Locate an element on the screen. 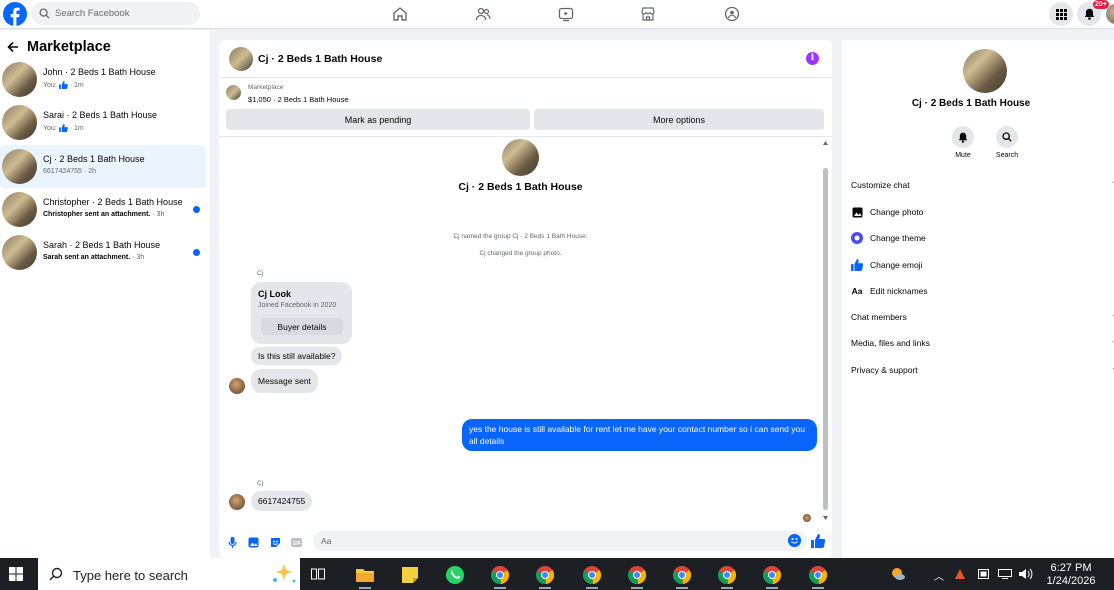 This screenshot has width=1114, height=590. whatsapp-icon is located at coordinates (455, 575).